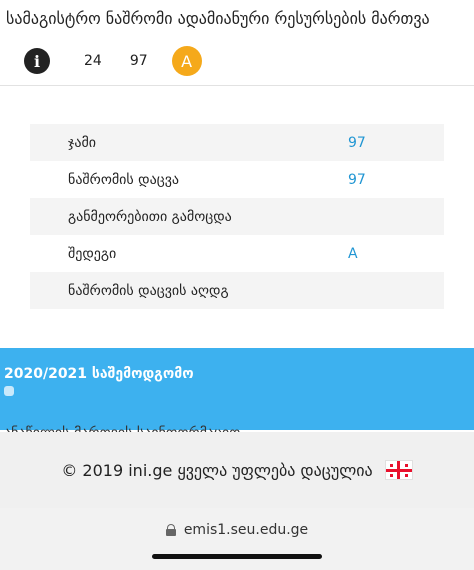 The image size is (474, 570). I want to click on detail-row-defense-restore: ნაშრომის დაცვის აღდგ, so click(237, 290).